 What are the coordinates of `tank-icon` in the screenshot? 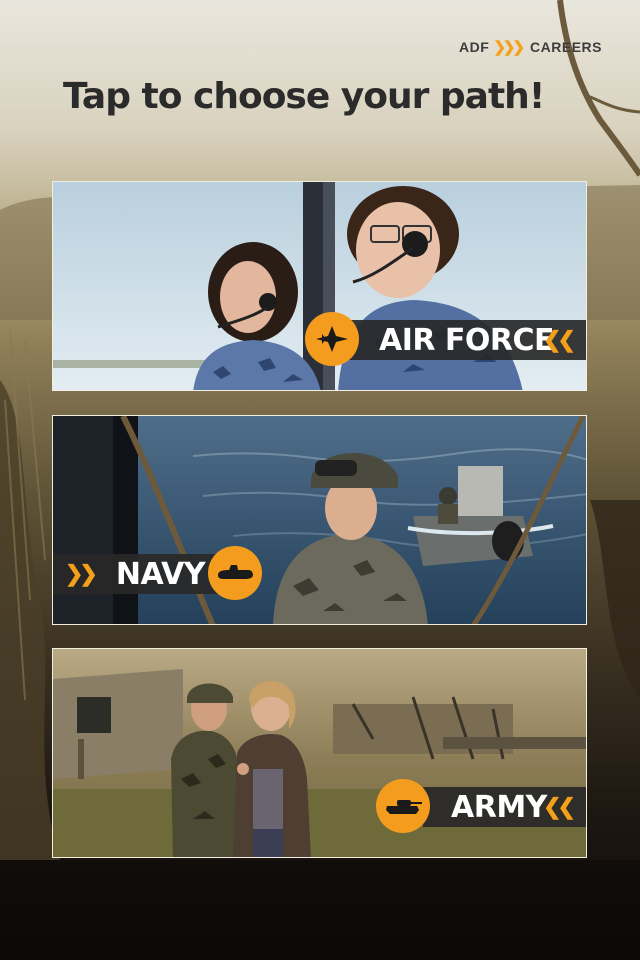 It's located at (403, 806).